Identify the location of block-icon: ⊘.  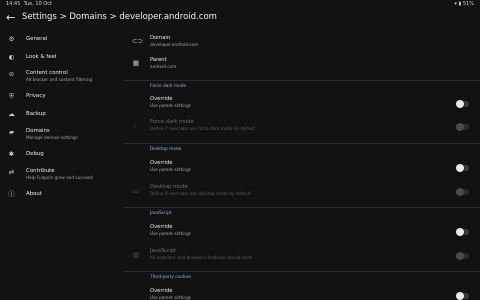
(11, 74).